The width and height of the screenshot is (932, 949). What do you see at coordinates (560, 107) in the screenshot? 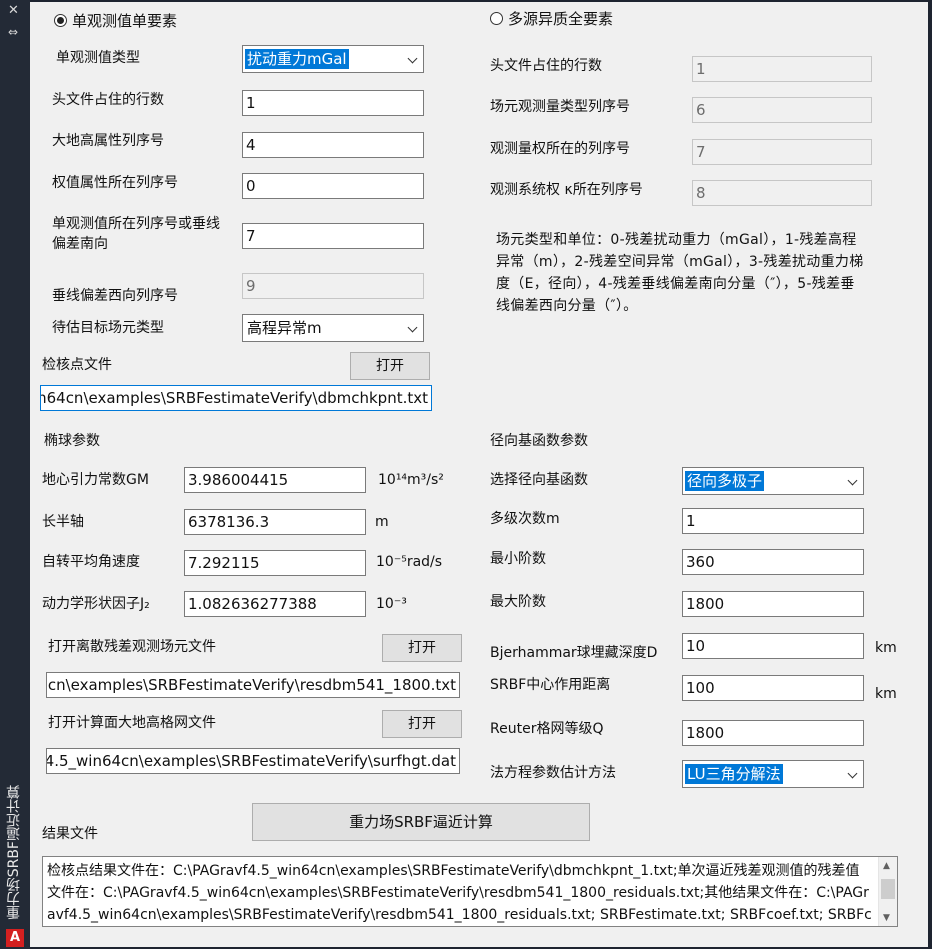
I see `type-col-label: 场元观测量类型列序号` at bounding box center [560, 107].